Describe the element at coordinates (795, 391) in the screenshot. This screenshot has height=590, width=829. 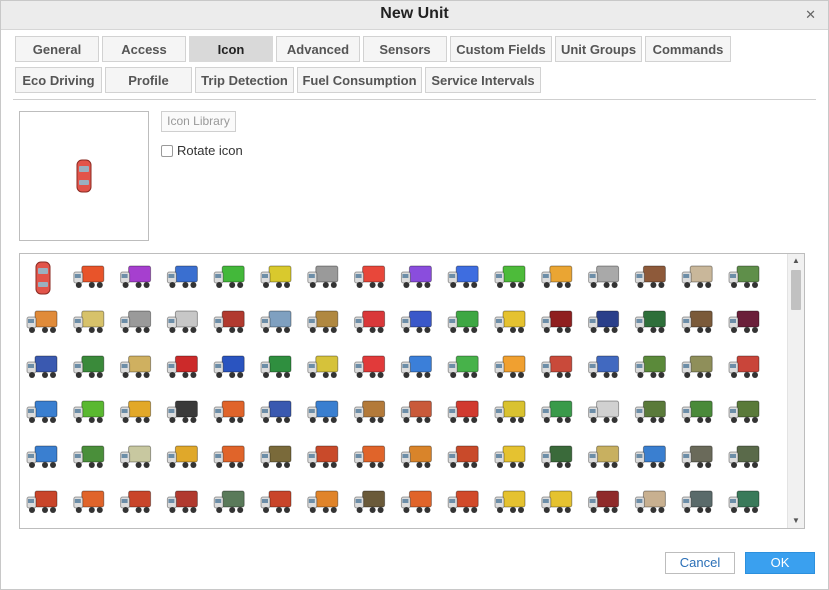
I see `gallery-scrollbar: ▲ ▼` at that location.